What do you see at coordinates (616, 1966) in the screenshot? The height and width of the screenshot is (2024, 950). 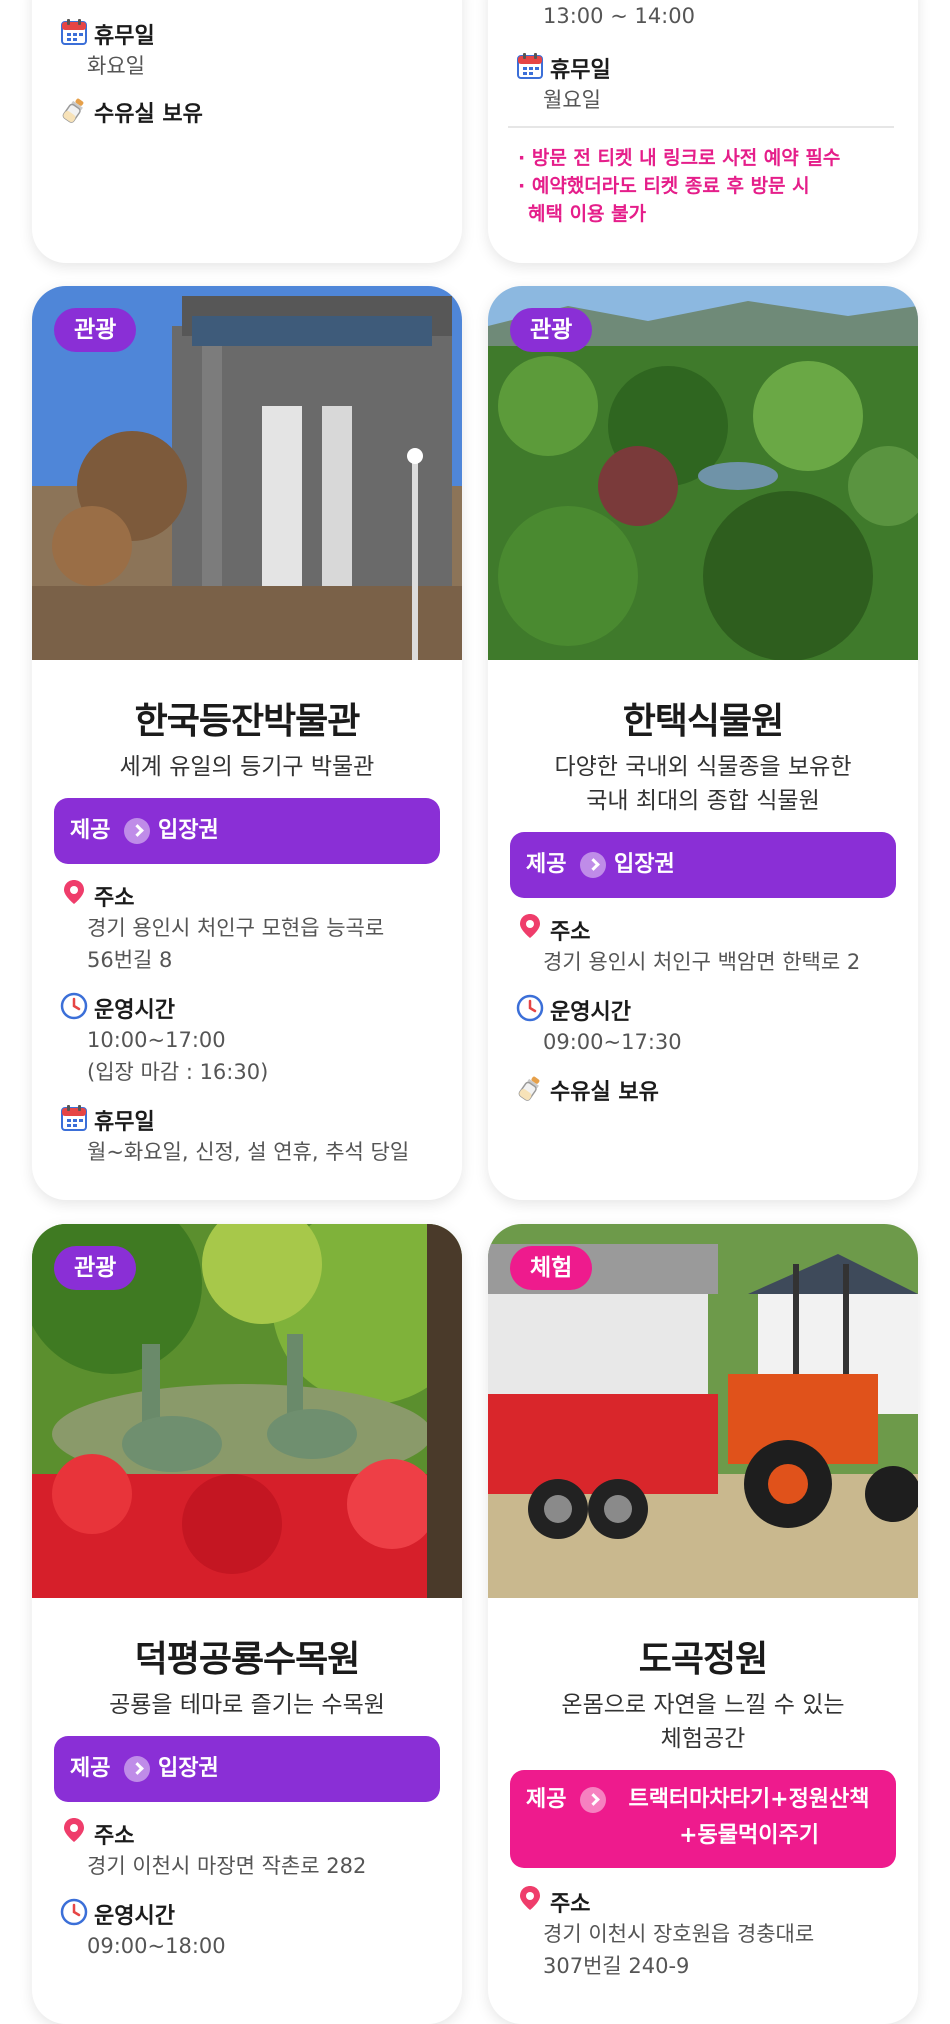 I see `address-line-2: 307번길 240-9` at bounding box center [616, 1966].